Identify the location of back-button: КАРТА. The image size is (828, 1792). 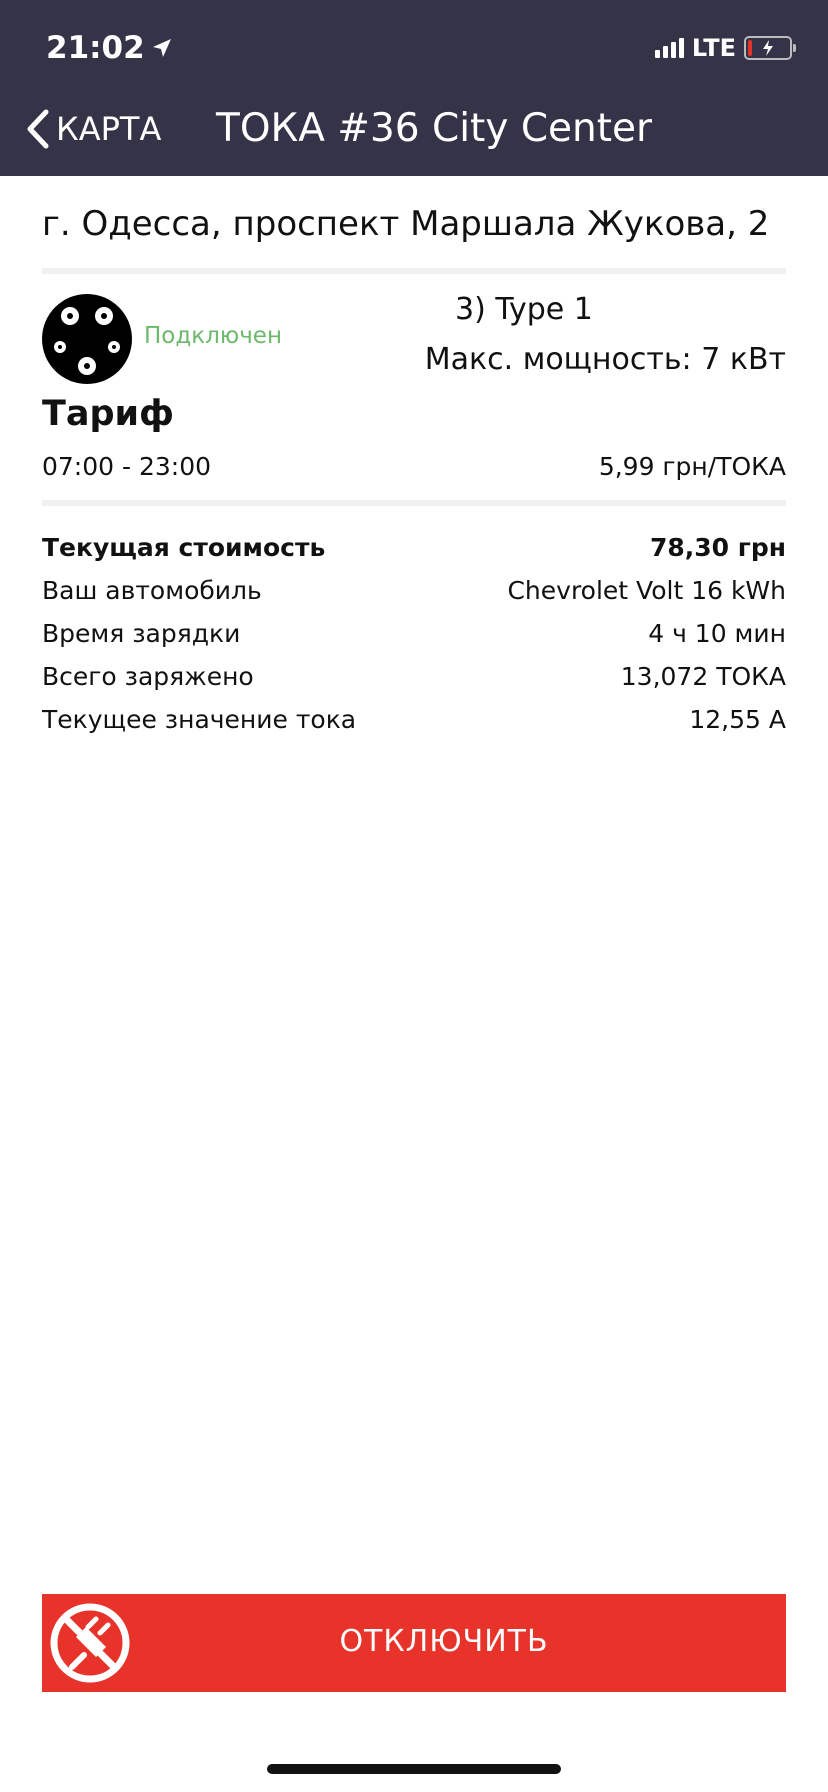
(92, 129).